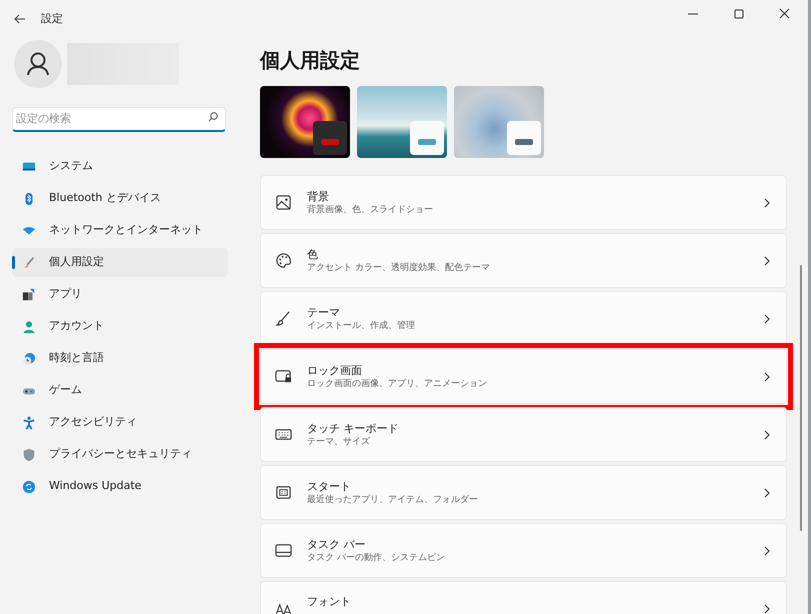 This screenshot has width=811, height=614. What do you see at coordinates (120, 358) in the screenshot?
I see `sidebar-item: 時刻と言語` at bounding box center [120, 358].